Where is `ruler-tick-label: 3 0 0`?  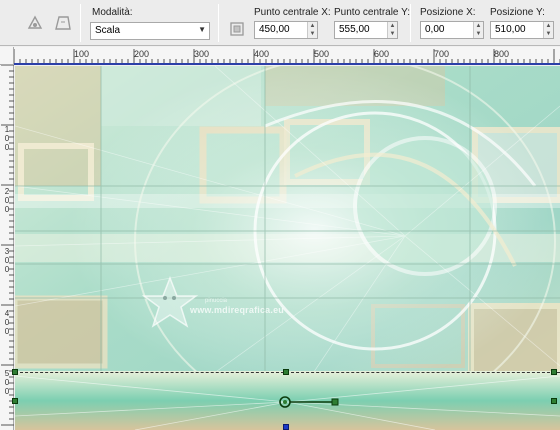
ruler-tick-label: 3 0 0 is located at coordinates (7, 260).